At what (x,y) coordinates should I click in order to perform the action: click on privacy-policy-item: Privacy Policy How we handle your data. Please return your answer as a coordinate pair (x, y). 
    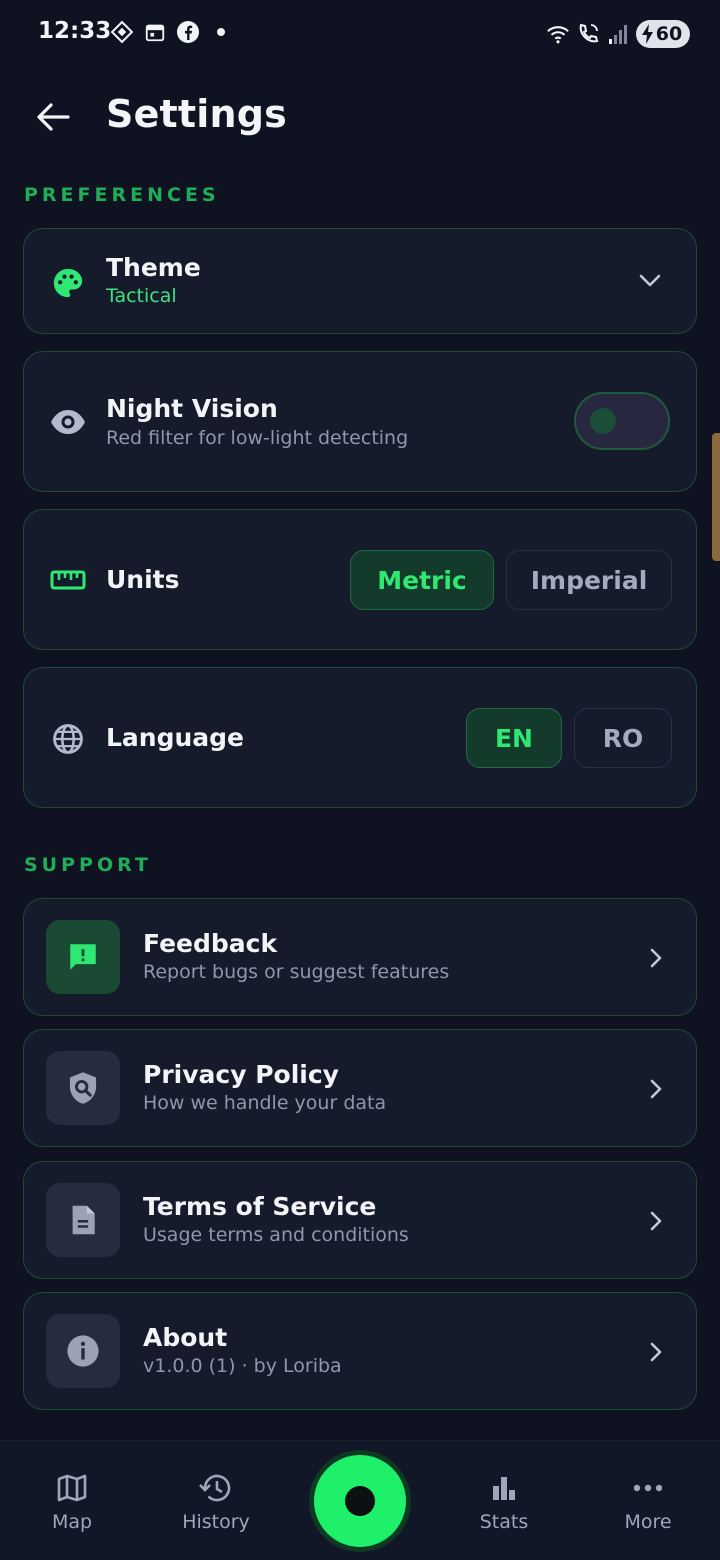
    Looking at the image, I should click on (360, 1088).